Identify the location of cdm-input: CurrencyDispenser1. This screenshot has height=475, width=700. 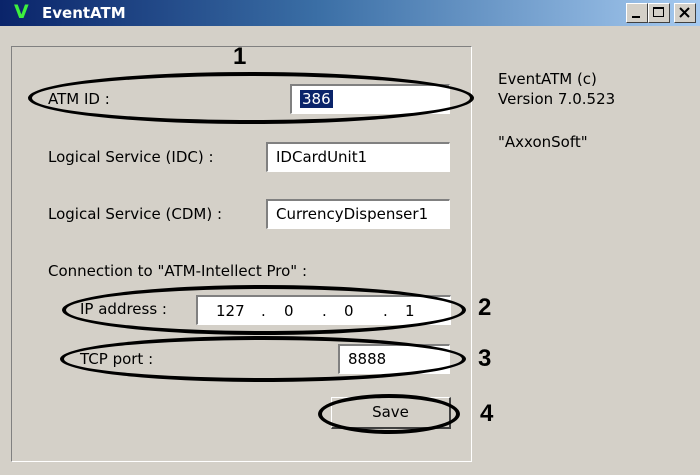
(358, 214).